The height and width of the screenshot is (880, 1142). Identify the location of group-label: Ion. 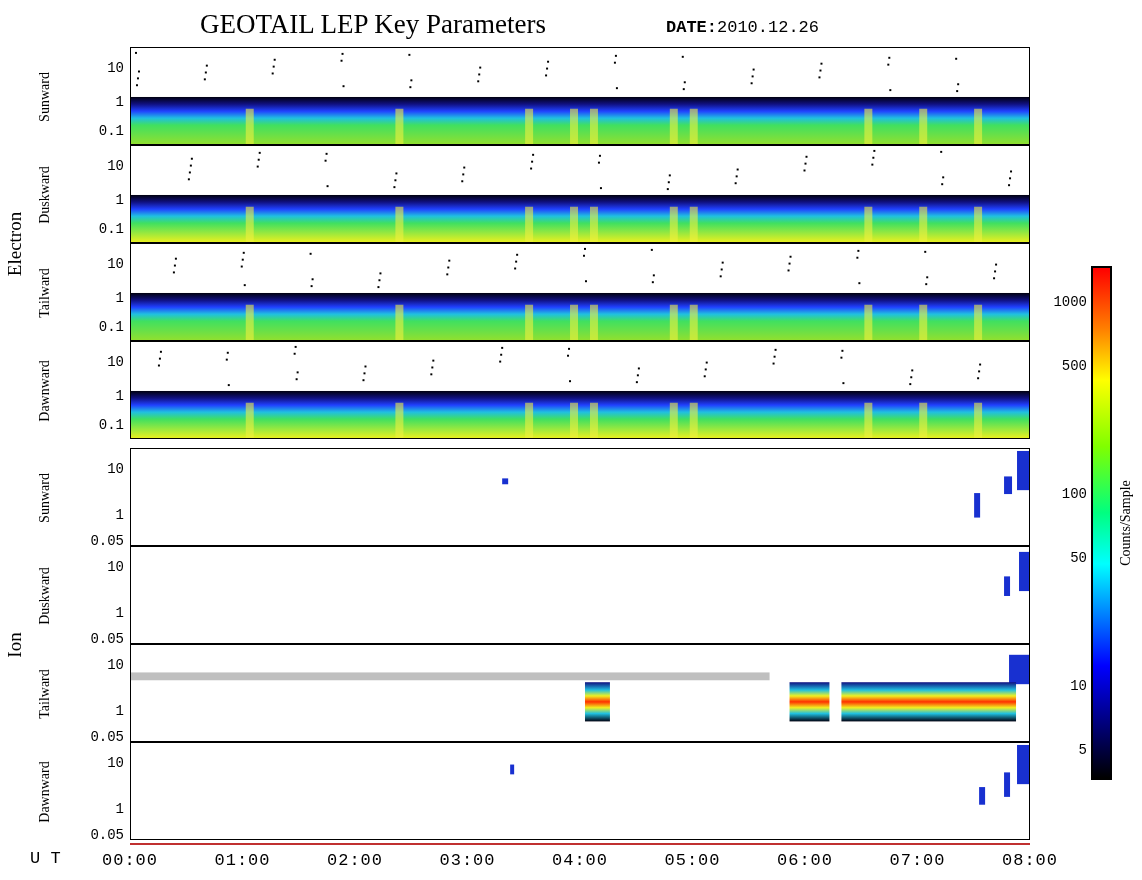
(15, 645).